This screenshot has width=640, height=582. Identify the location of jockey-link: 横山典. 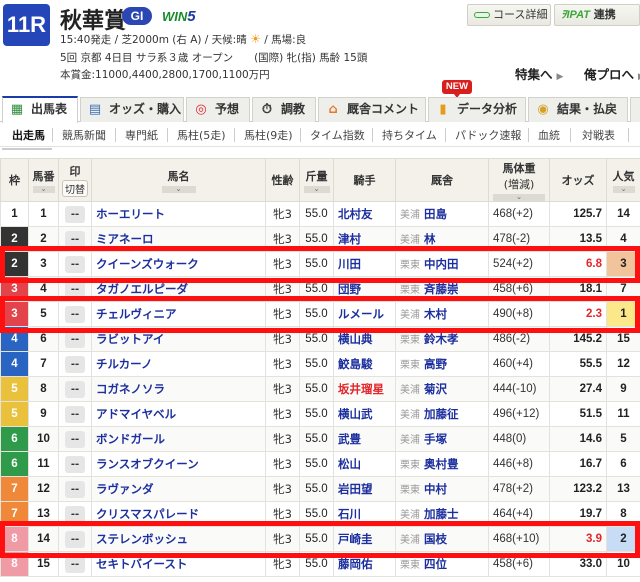
(364, 339).